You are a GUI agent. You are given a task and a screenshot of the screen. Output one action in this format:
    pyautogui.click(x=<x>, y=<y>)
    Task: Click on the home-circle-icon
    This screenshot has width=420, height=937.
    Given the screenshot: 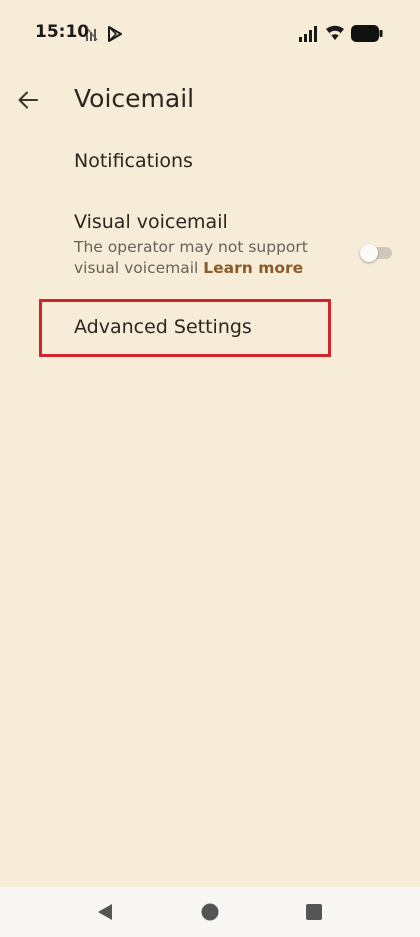 What is the action you would take?
    pyautogui.click(x=210, y=912)
    